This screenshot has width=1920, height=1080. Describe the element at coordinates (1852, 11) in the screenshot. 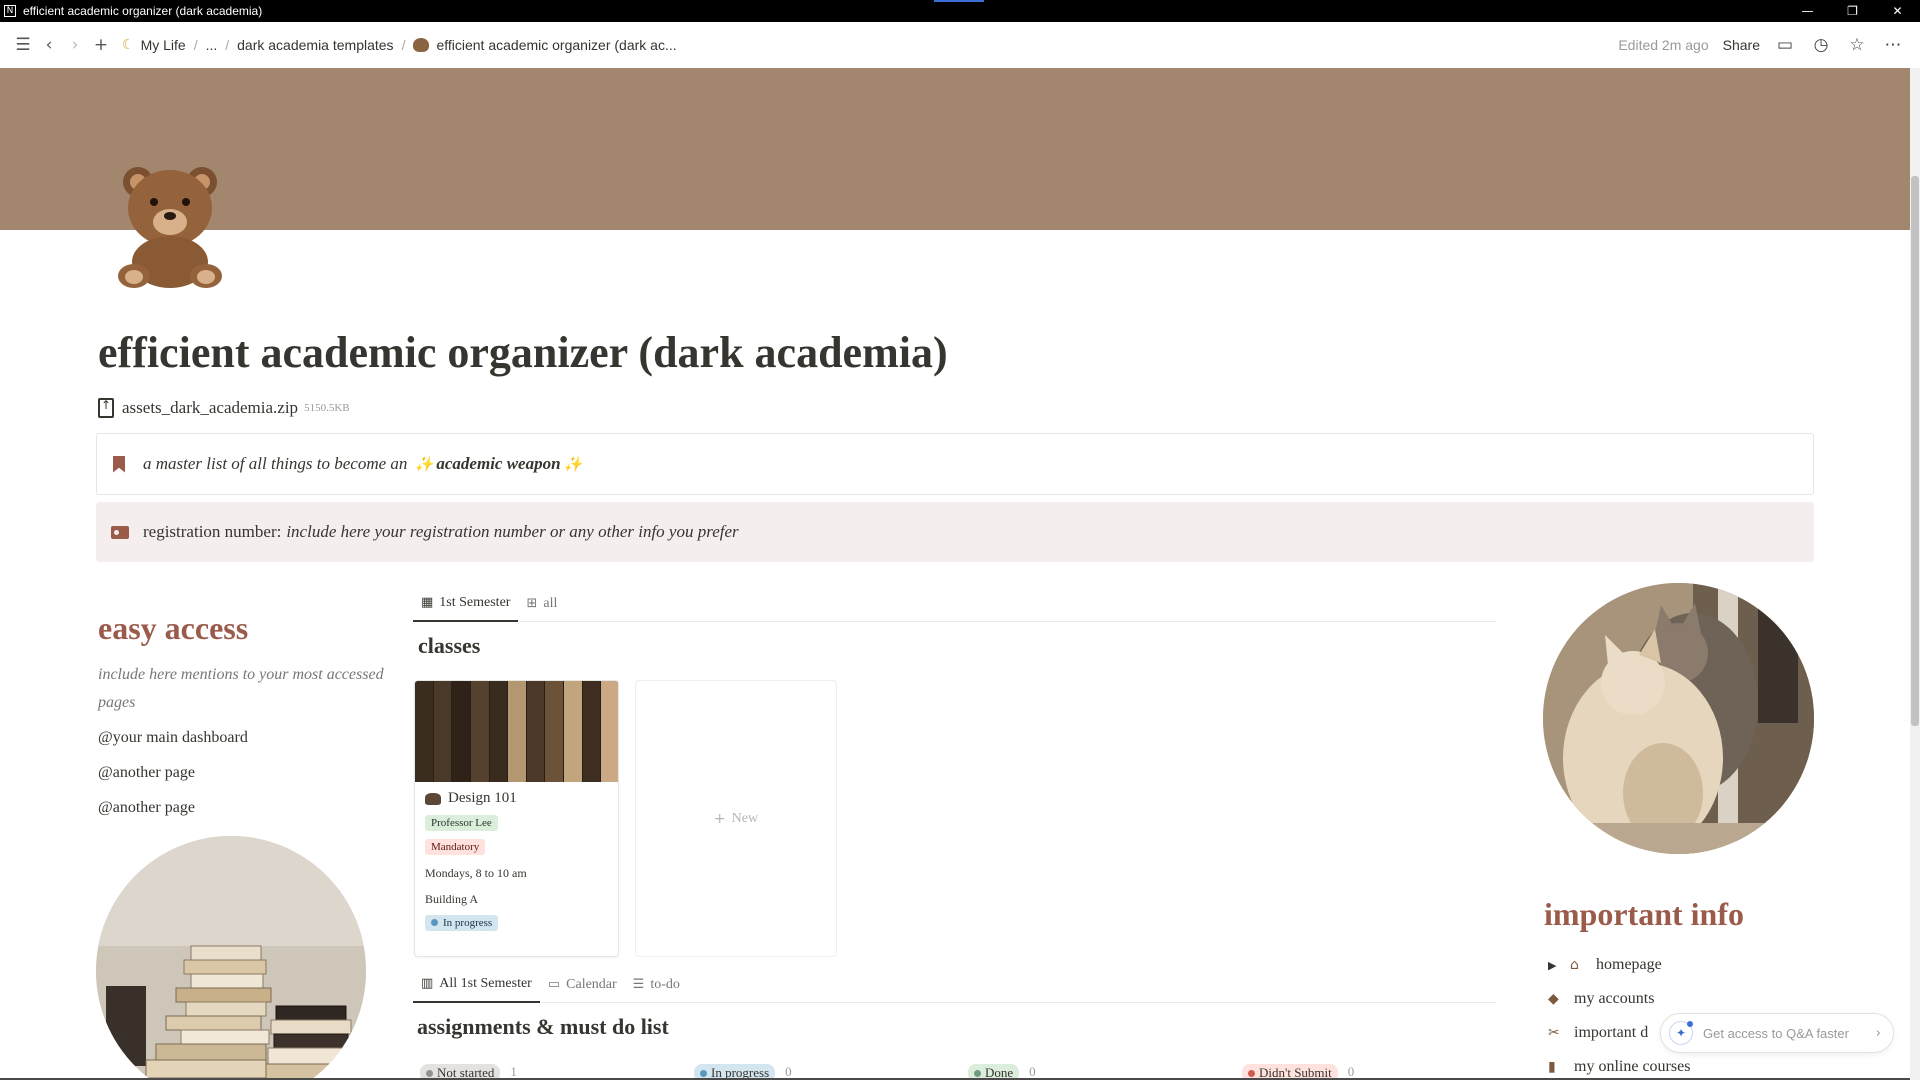

I see `restore-icon: ❐` at that location.